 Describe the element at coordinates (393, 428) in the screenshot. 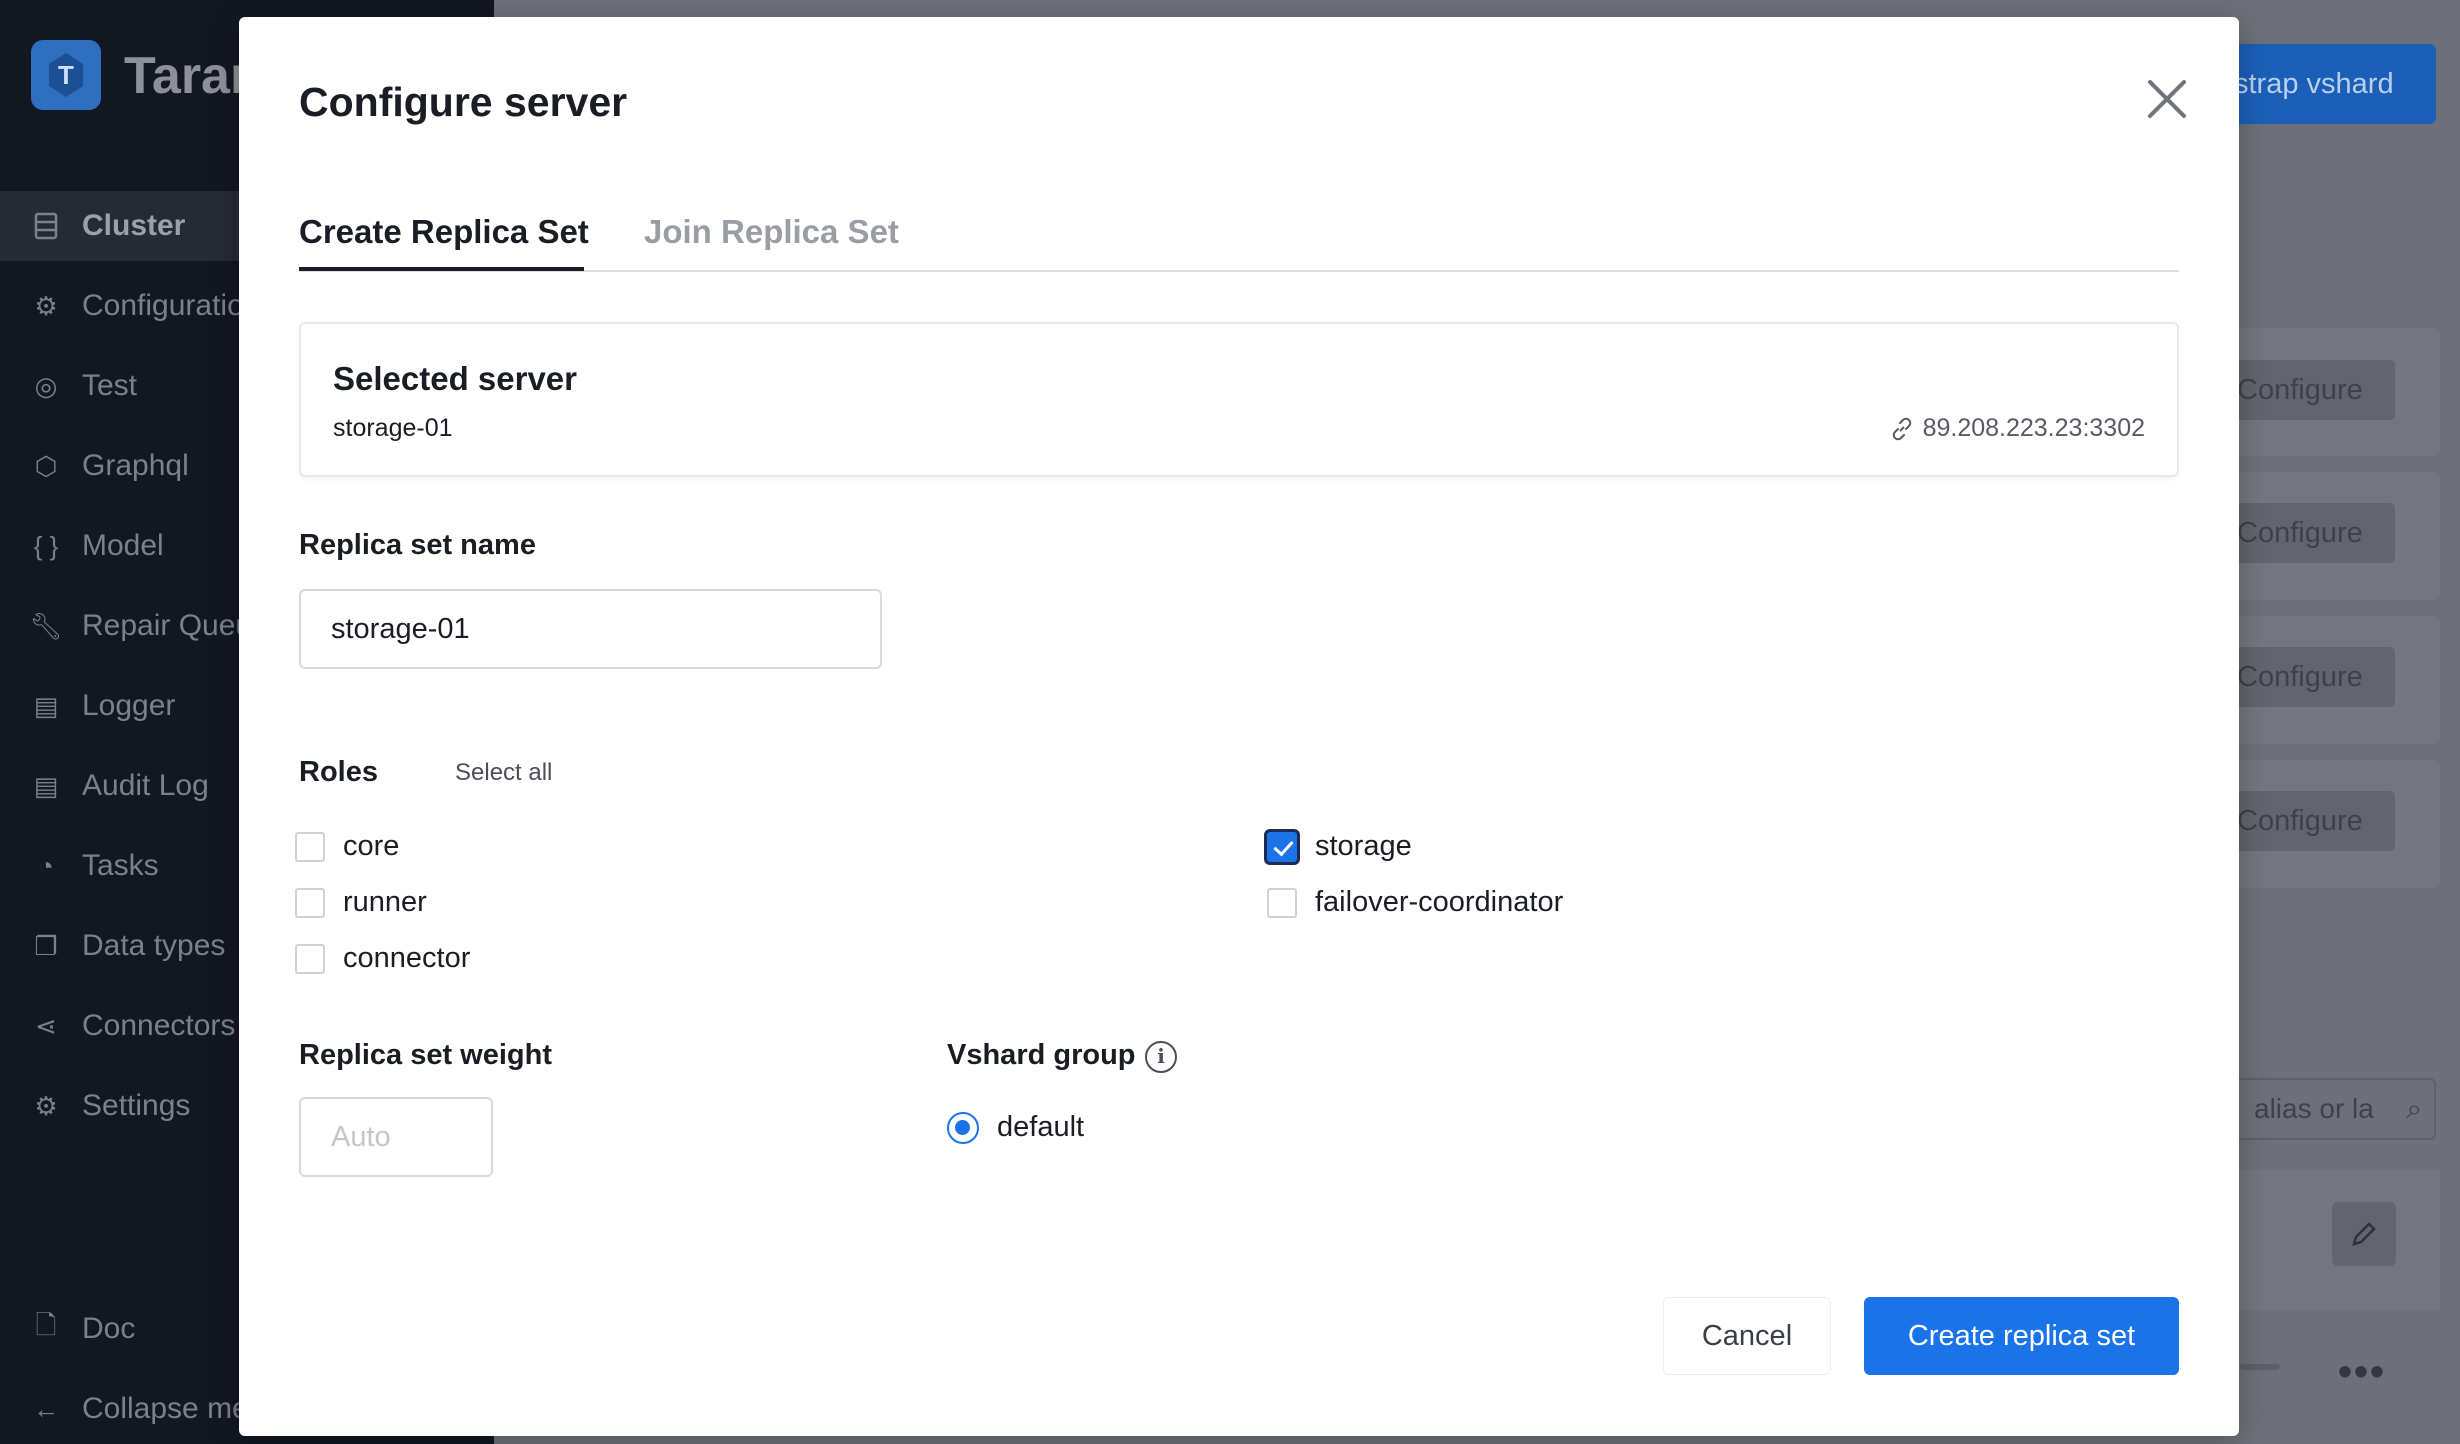

I see `selected-server-name: storage-01` at that location.